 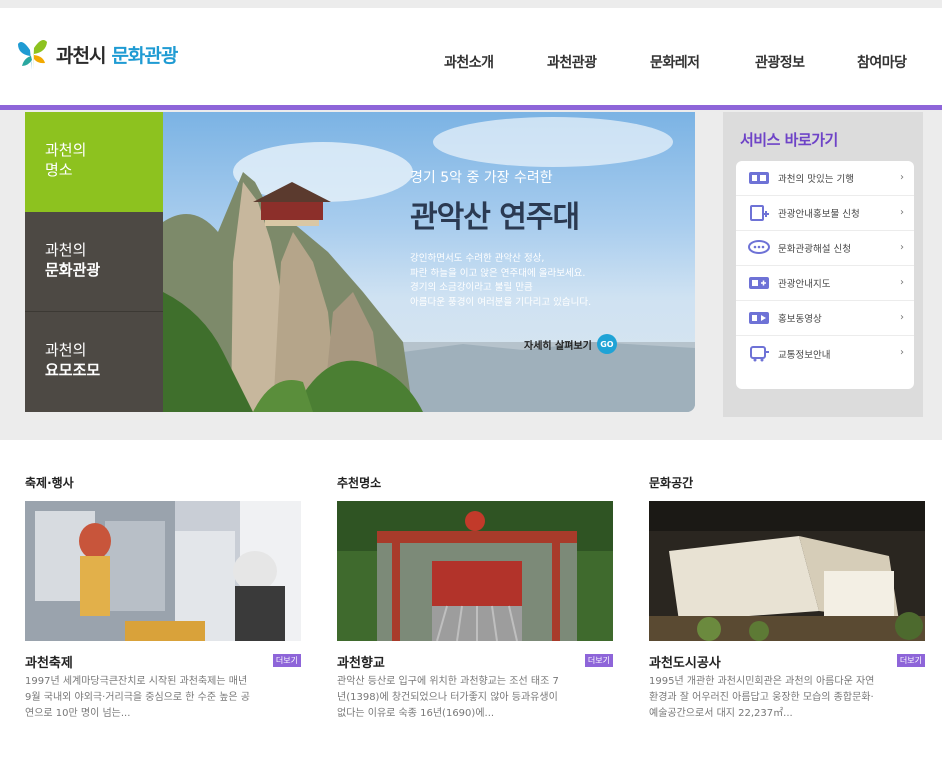 I want to click on main-nav: 과천소개 과천관광 문화레저 관광정보 참여마당, so click(x=471, y=63).